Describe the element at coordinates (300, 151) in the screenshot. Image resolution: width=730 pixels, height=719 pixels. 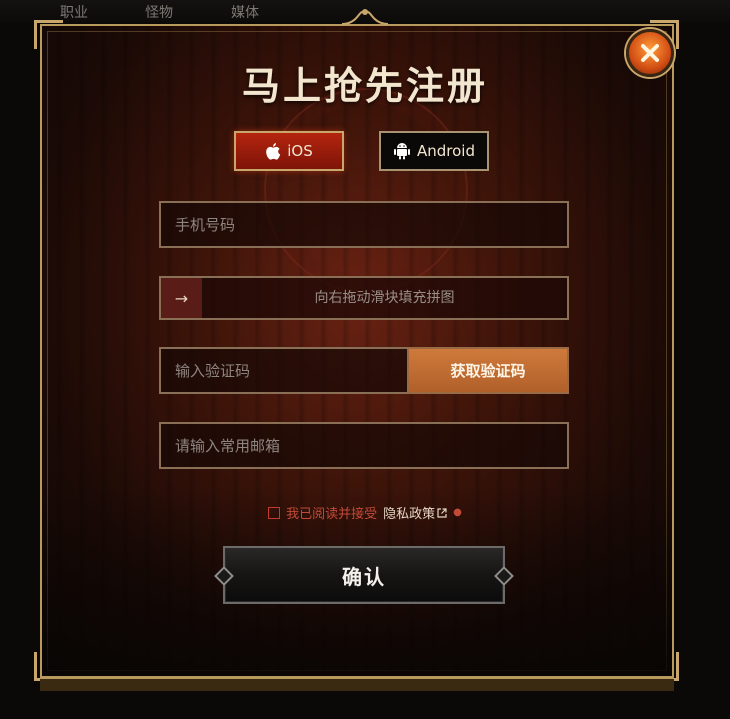
I see `ios-label: iOS` at that location.